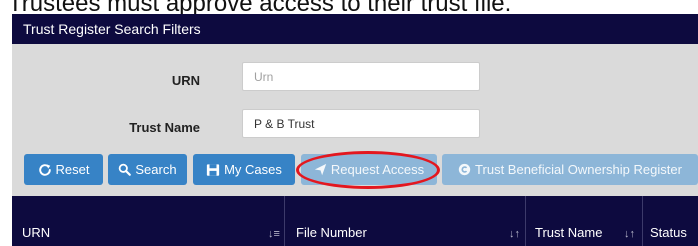 This screenshot has width=698, height=246. Describe the element at coordinates (213, 170) in the screenshot. I see `briefcase-icon` at that location.